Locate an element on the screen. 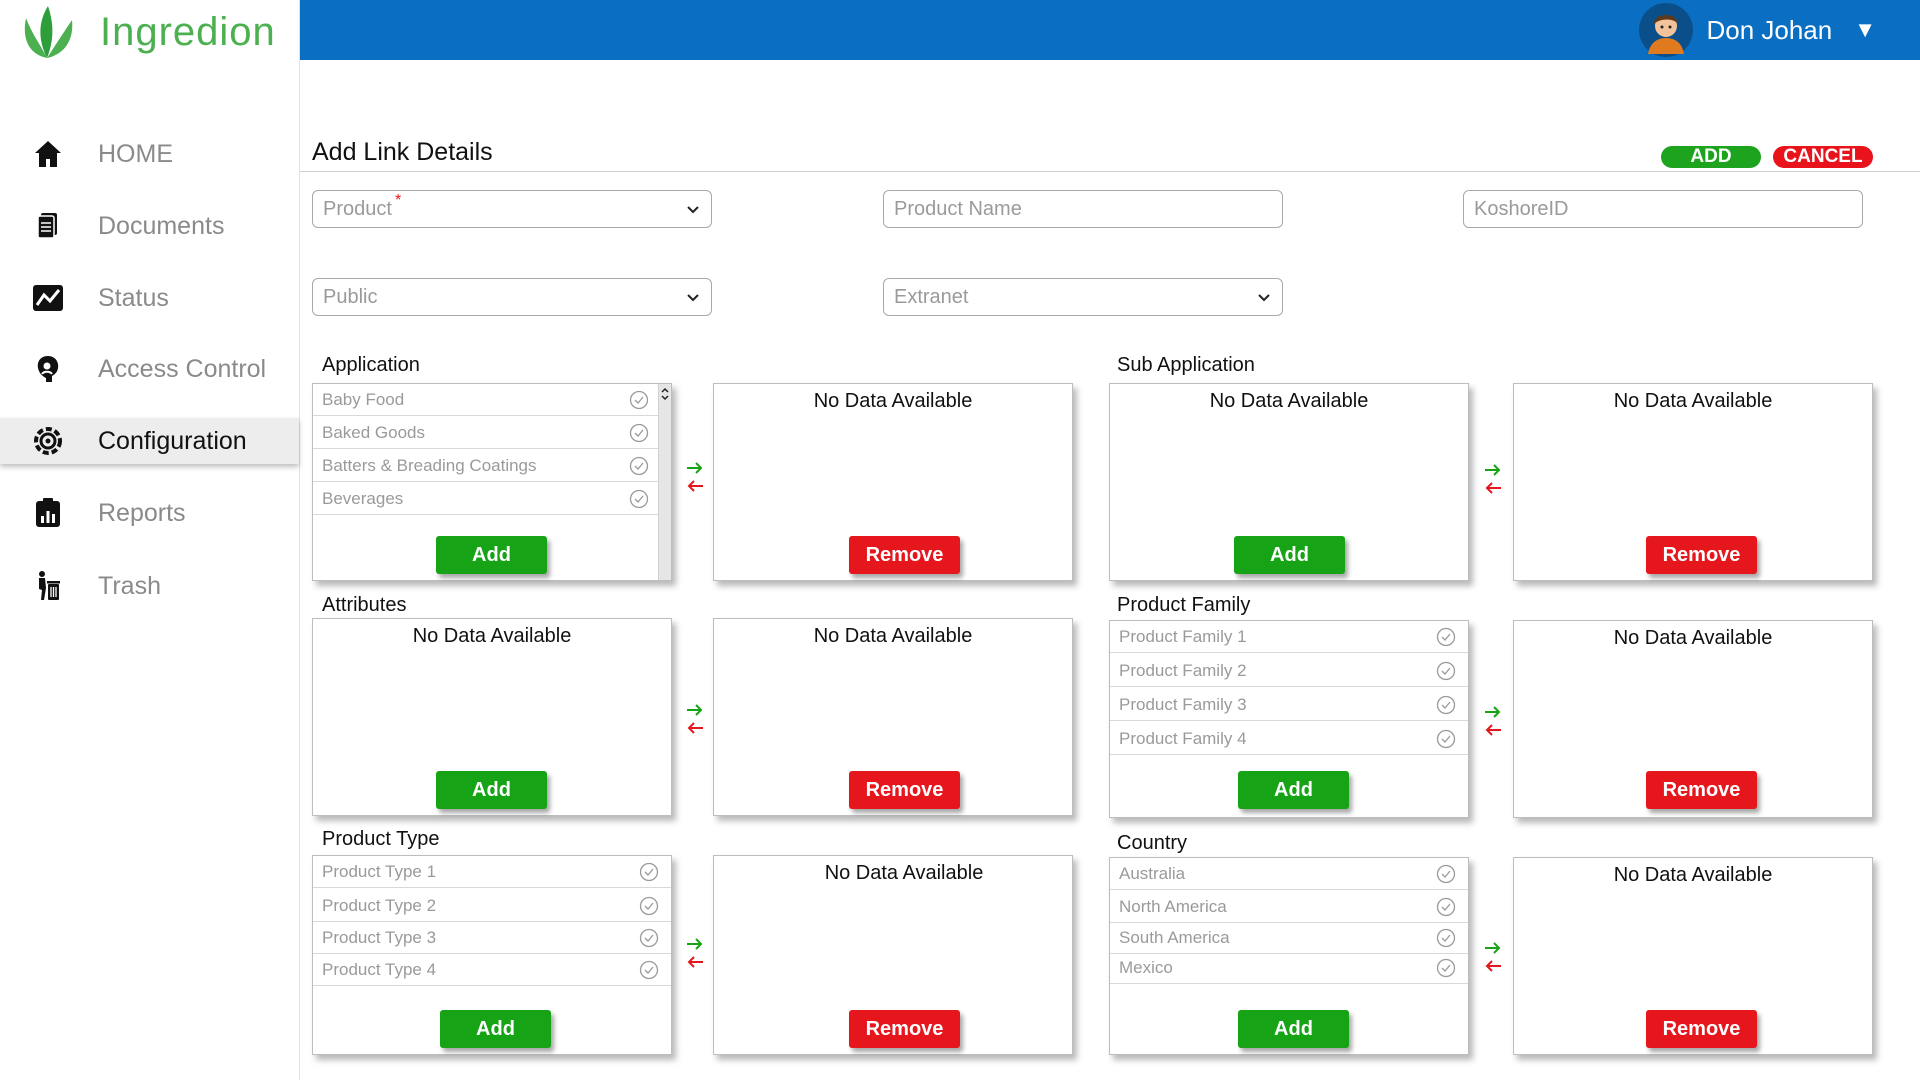 This screenshot has height=1080, width=1920. list-item: Beverages is located at coordinates (487, 499).